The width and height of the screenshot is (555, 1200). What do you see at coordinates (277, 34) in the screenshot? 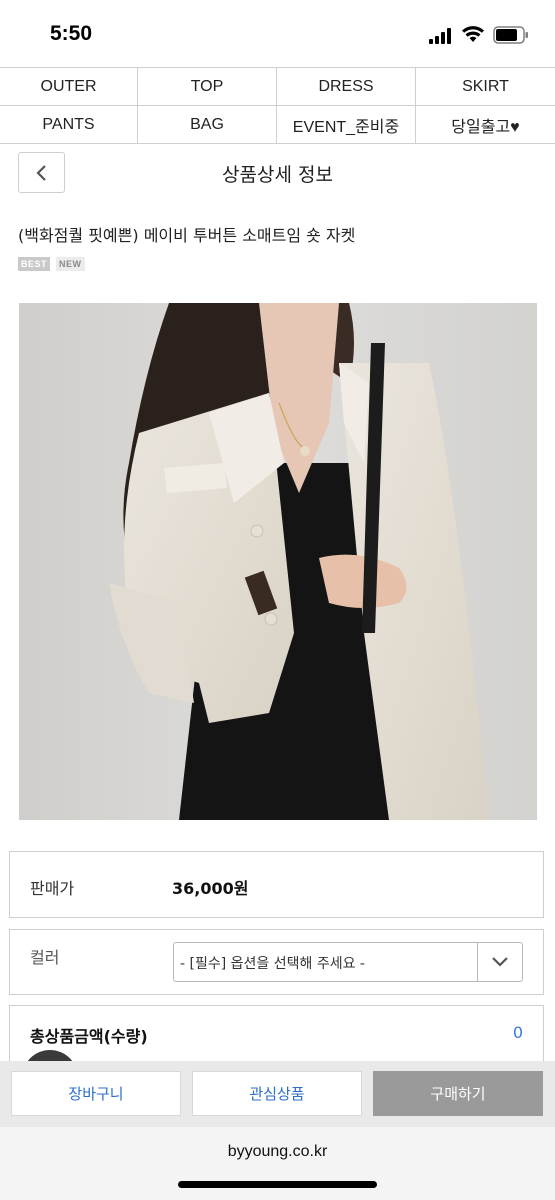
I see `status-bar: 5:50` at bounding box center [277, 34].